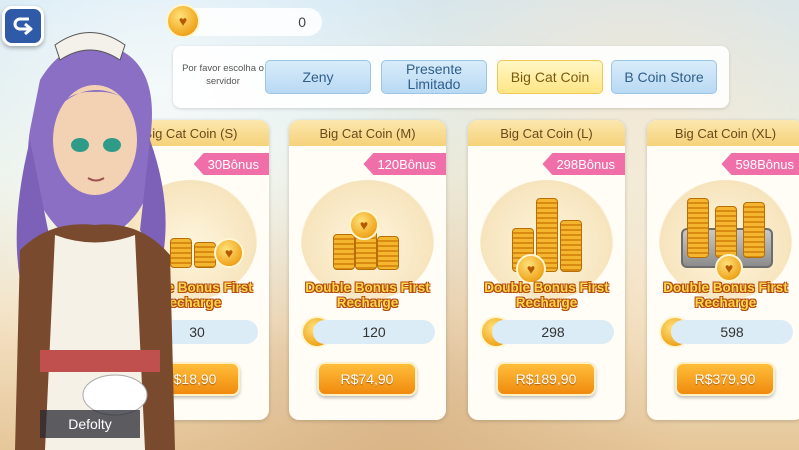  Describe the element at coordinates (553, 332) in the screenshot. I see `coin-amount: 298` at that location.